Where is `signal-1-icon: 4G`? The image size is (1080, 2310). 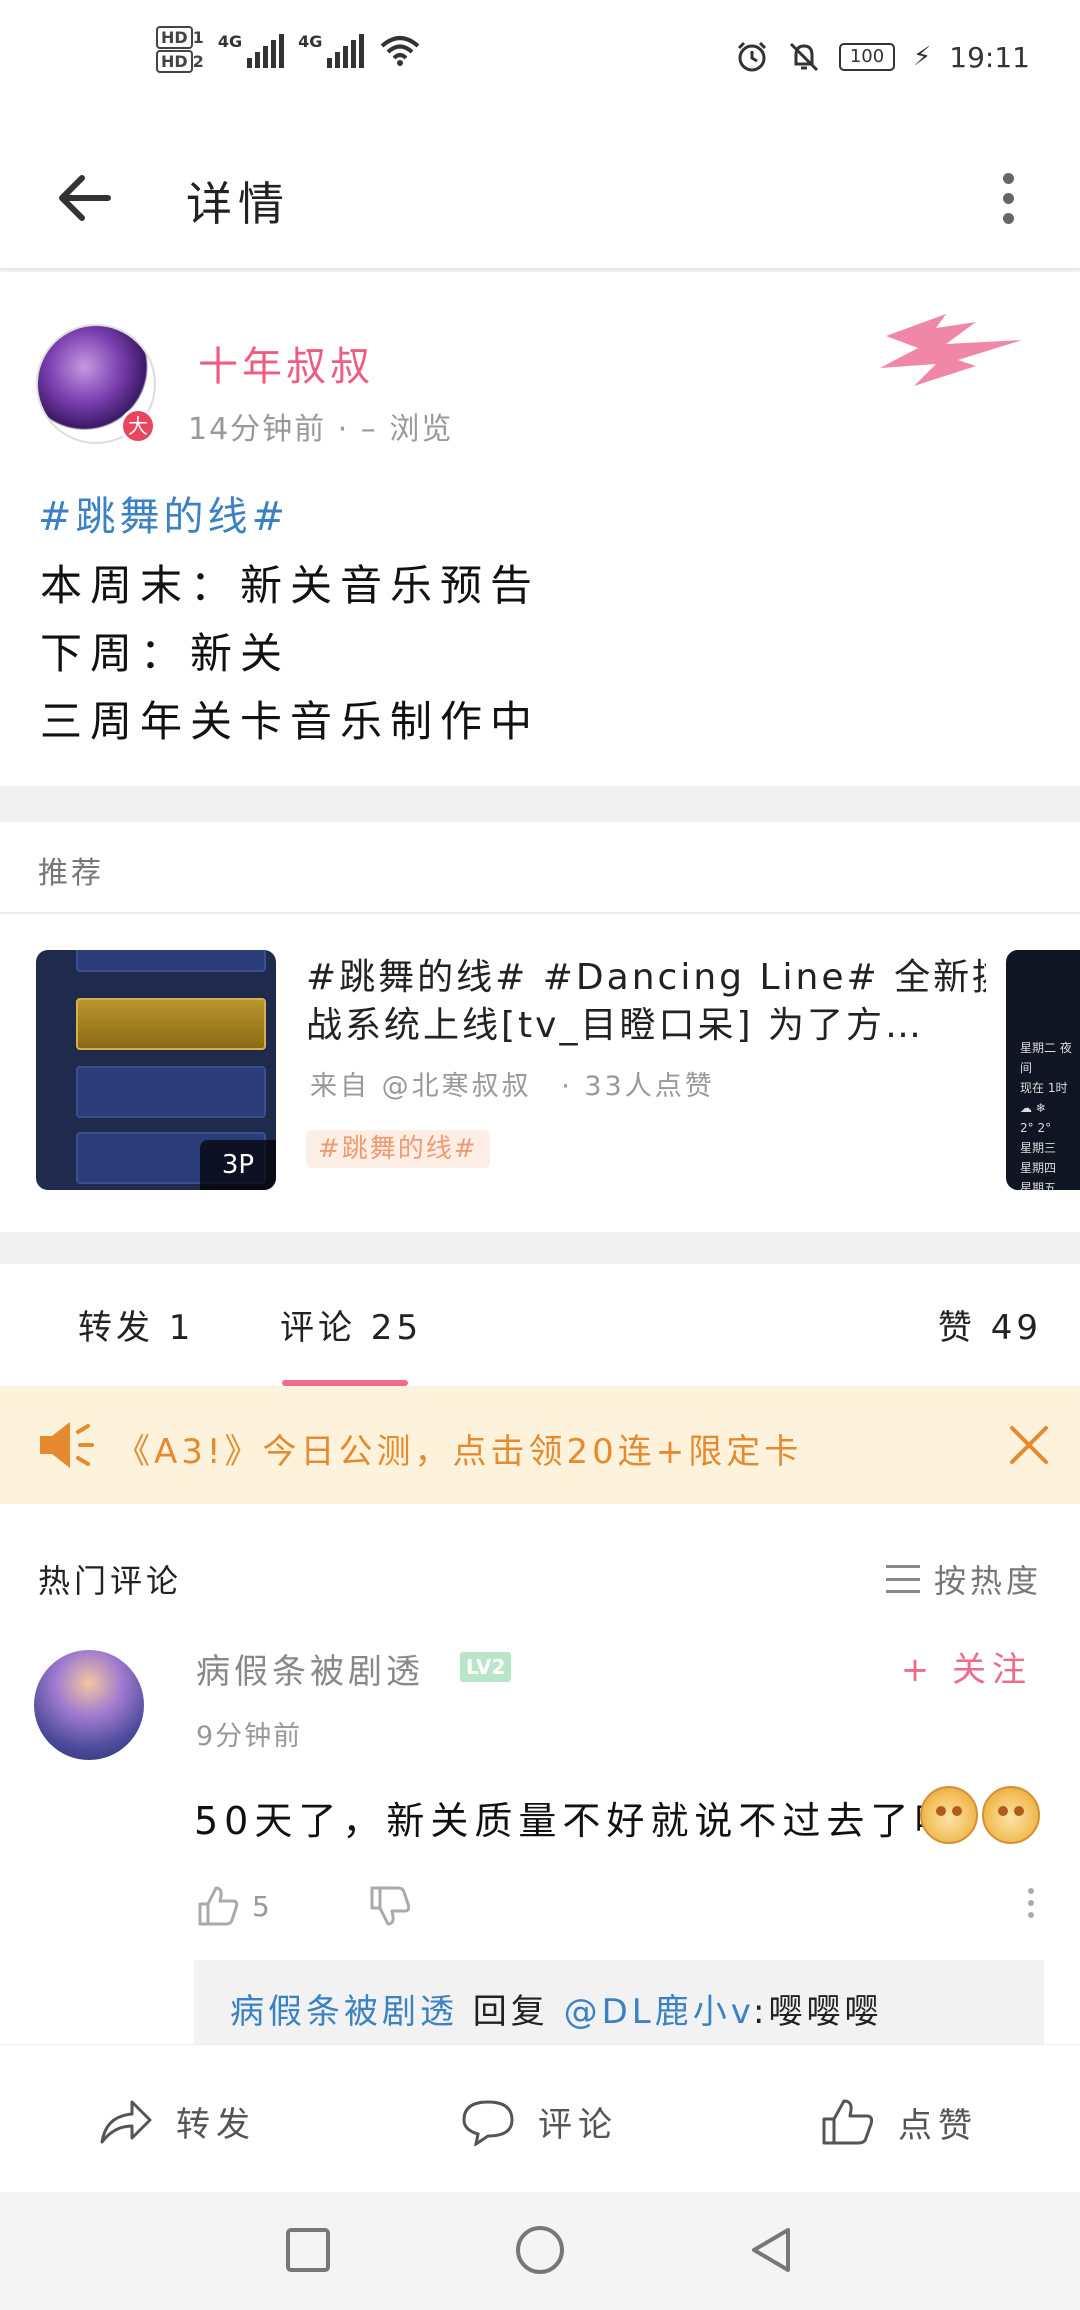
signal-1-icon: 4G is located at coordinates (251, 50).